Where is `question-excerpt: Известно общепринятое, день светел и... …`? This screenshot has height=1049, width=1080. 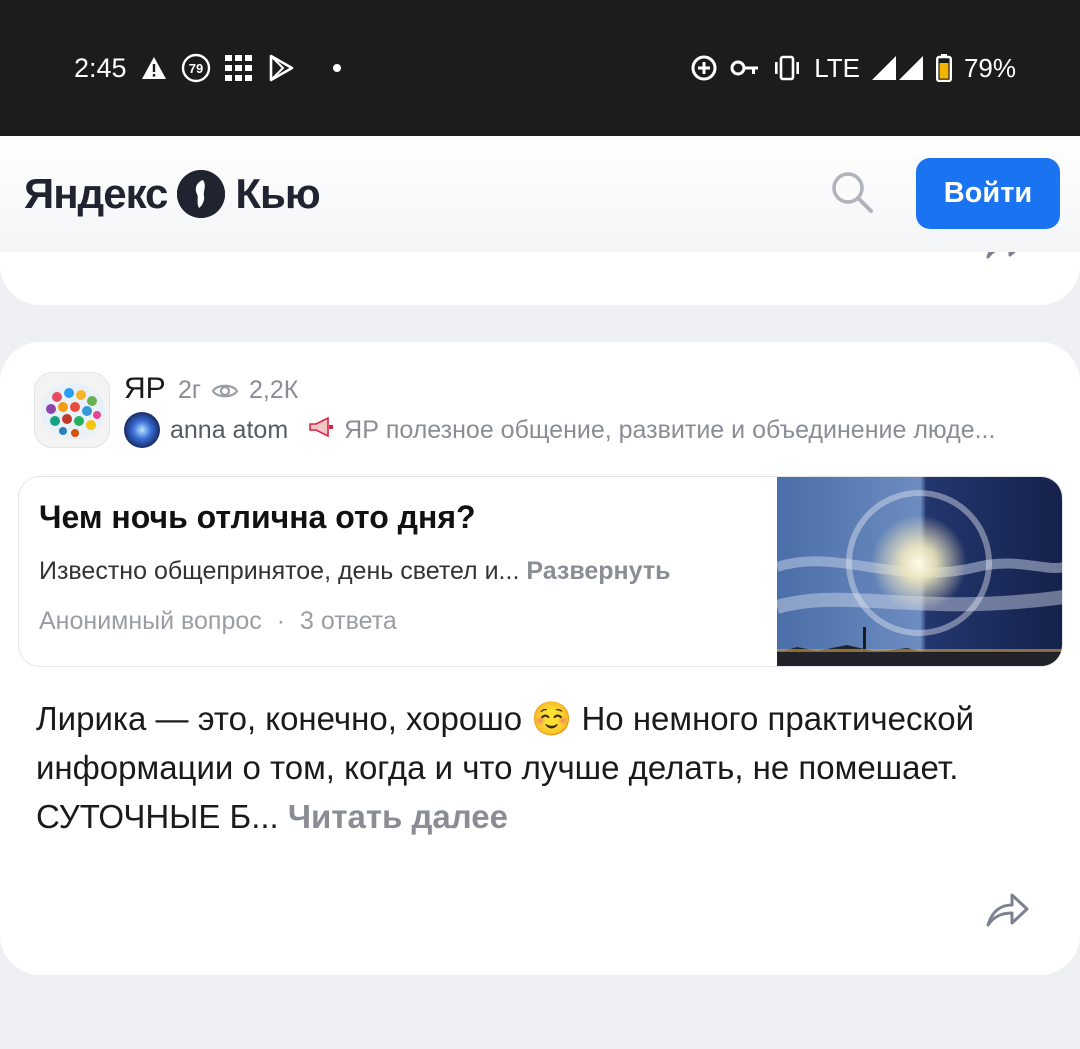
question-excerpt: Известно общепринятое, день светел и... … is located at coordinates (354, 571).